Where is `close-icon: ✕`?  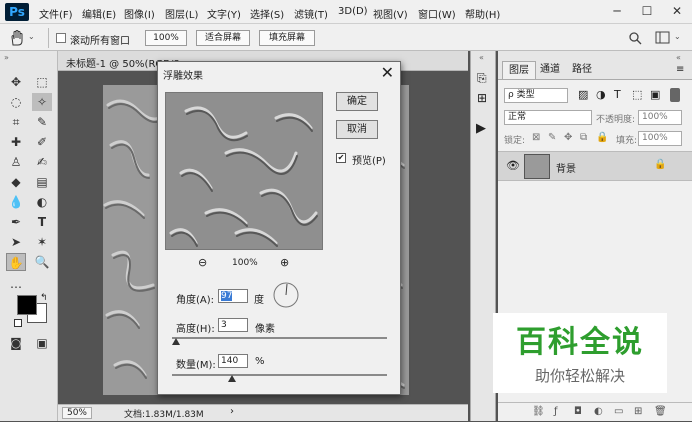 close-icon: ✕ is located at coordinates (387, 73).